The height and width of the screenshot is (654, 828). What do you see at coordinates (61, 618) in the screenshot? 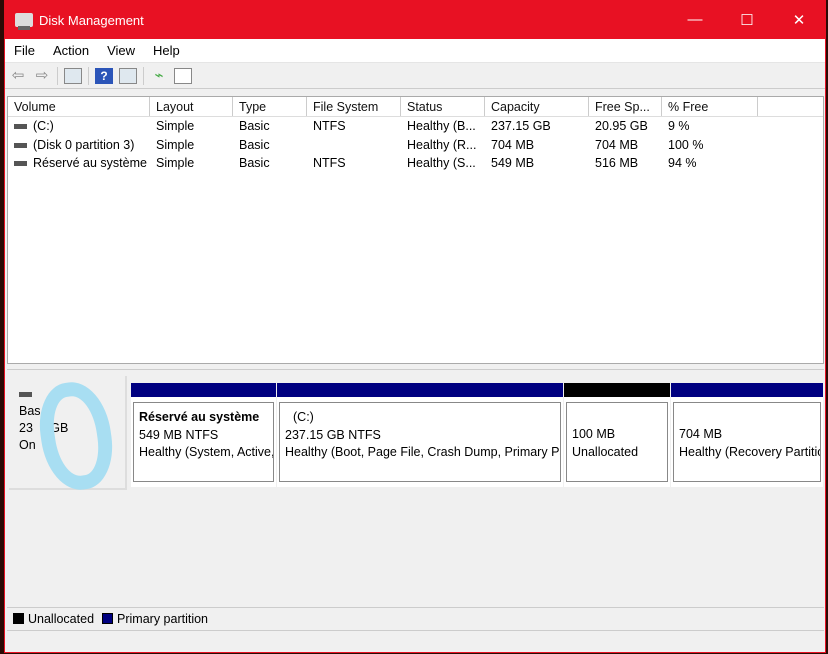
I see `legend-unallocated: Unallocated` at bounding box center [61, 618].